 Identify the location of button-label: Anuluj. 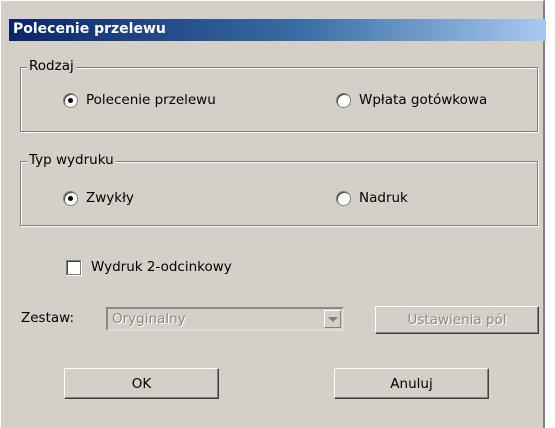
(411, 383).